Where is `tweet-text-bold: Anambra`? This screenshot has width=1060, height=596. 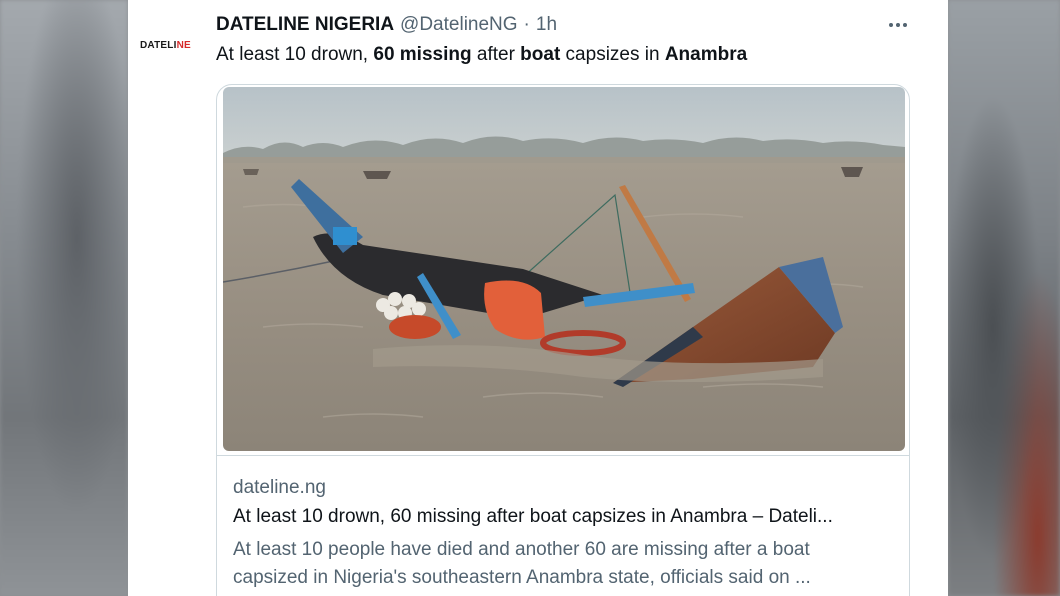 tweet-text-bold: Anambra is located at coordinates (706, 54).